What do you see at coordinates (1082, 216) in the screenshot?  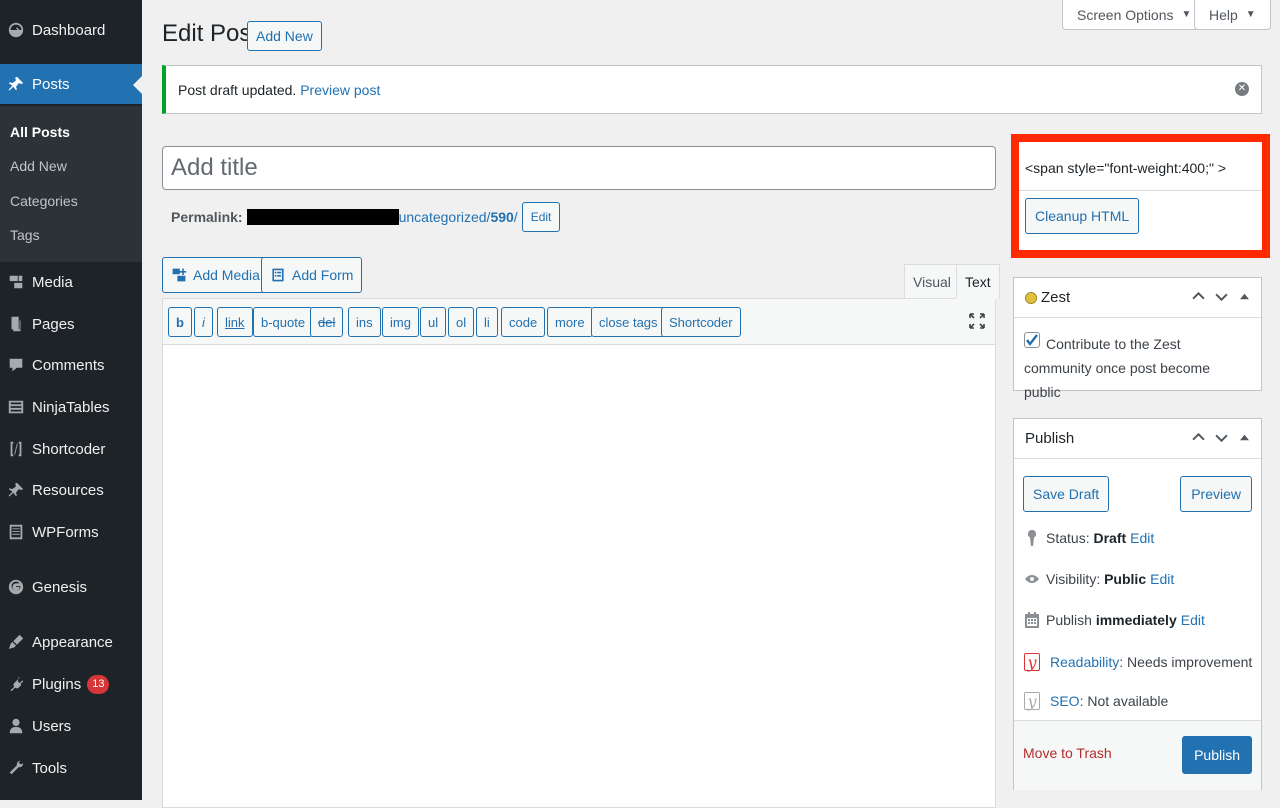 I see `cleanup-html-button: Cleanup HTML` at bounding box center [1082, 216].